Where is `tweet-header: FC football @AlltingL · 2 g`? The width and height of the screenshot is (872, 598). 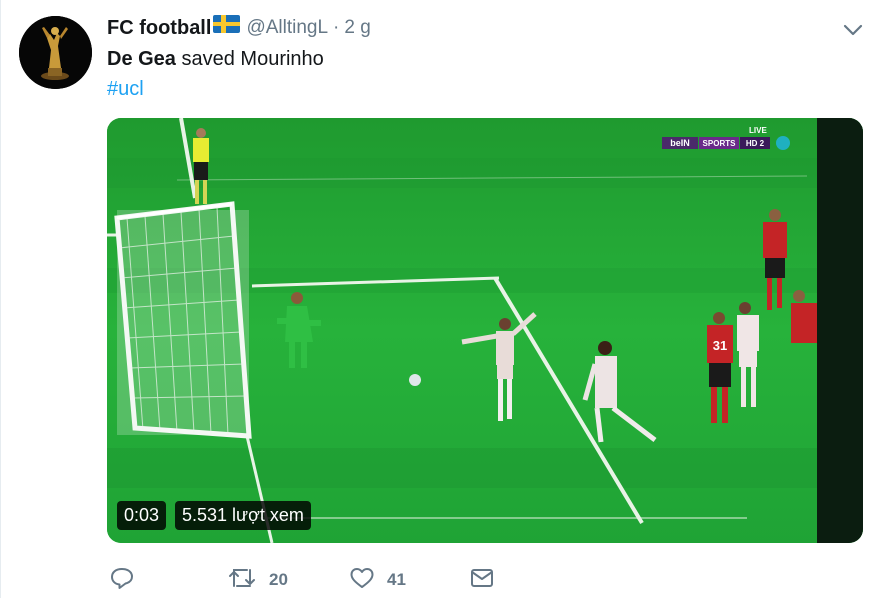 tweet-header: FC football @AlltingL · 2 g is located at coordinates (239, 28).